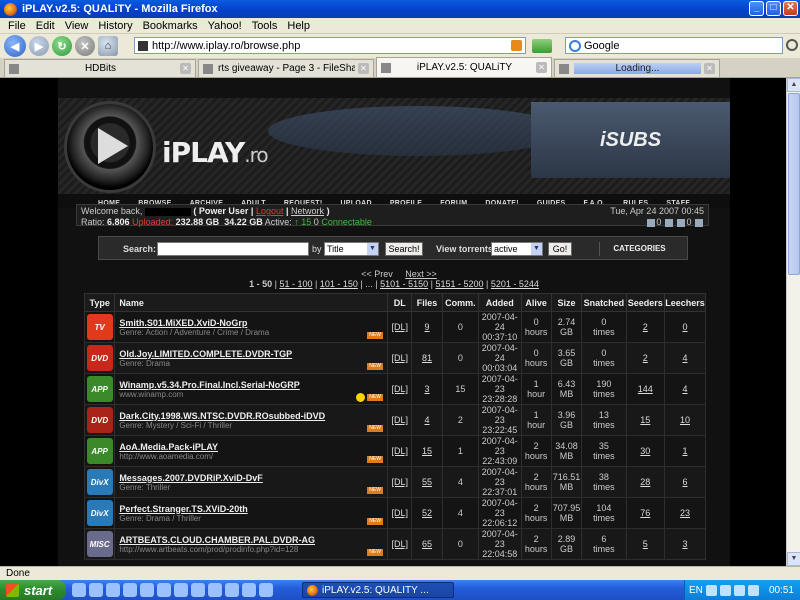 The width and height of the screenshot is (800, 600). I want to click on close-button: ✕, so click(790, 8).